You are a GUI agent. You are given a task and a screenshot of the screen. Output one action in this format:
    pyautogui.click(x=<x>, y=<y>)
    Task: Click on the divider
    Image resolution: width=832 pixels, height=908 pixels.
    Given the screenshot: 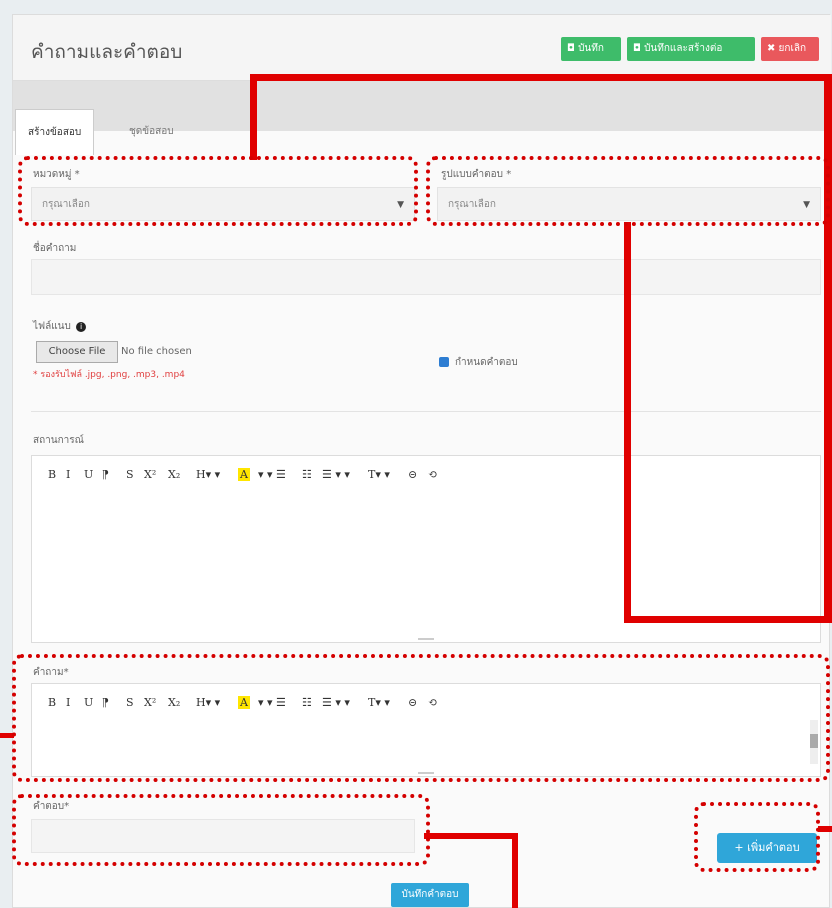 What is the action you would take?
    pyautogui.click(x=426, y=411)
    